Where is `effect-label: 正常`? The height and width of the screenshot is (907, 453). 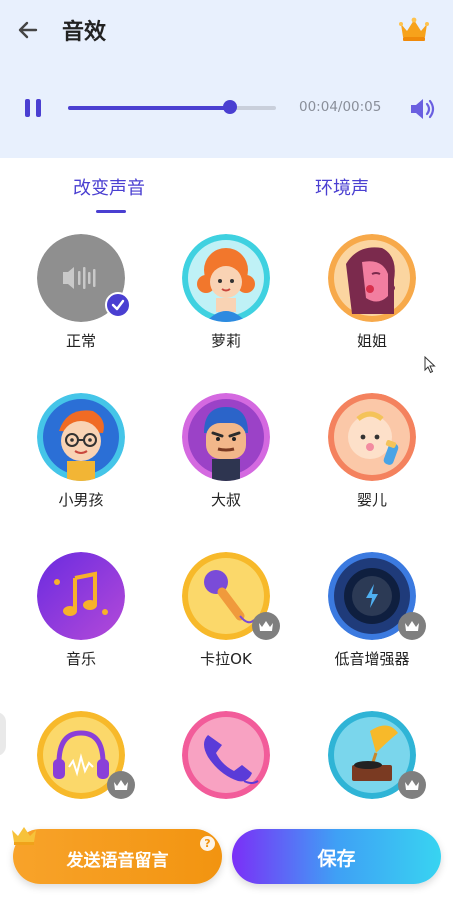
effect-label: 正常 is located at coordinates (80, 341).